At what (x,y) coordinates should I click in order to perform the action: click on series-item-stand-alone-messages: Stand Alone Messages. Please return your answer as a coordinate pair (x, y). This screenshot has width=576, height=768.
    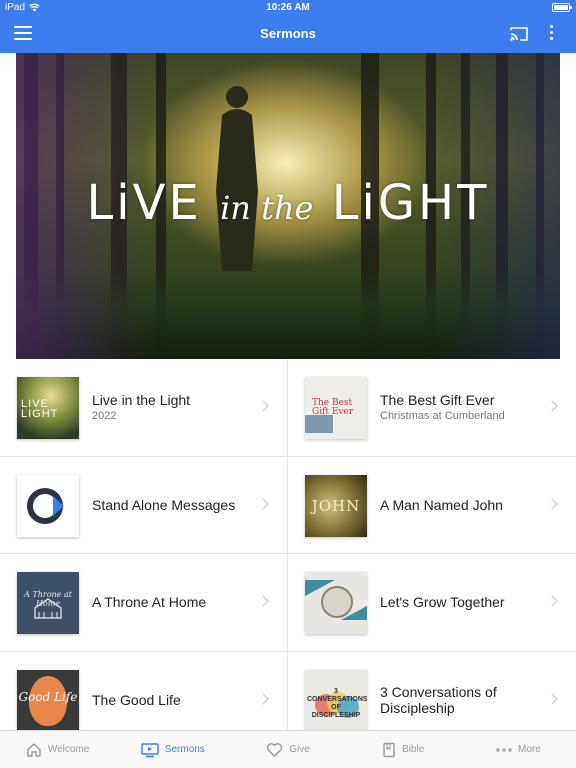
    Looking at the image, I should click on (144, 505).